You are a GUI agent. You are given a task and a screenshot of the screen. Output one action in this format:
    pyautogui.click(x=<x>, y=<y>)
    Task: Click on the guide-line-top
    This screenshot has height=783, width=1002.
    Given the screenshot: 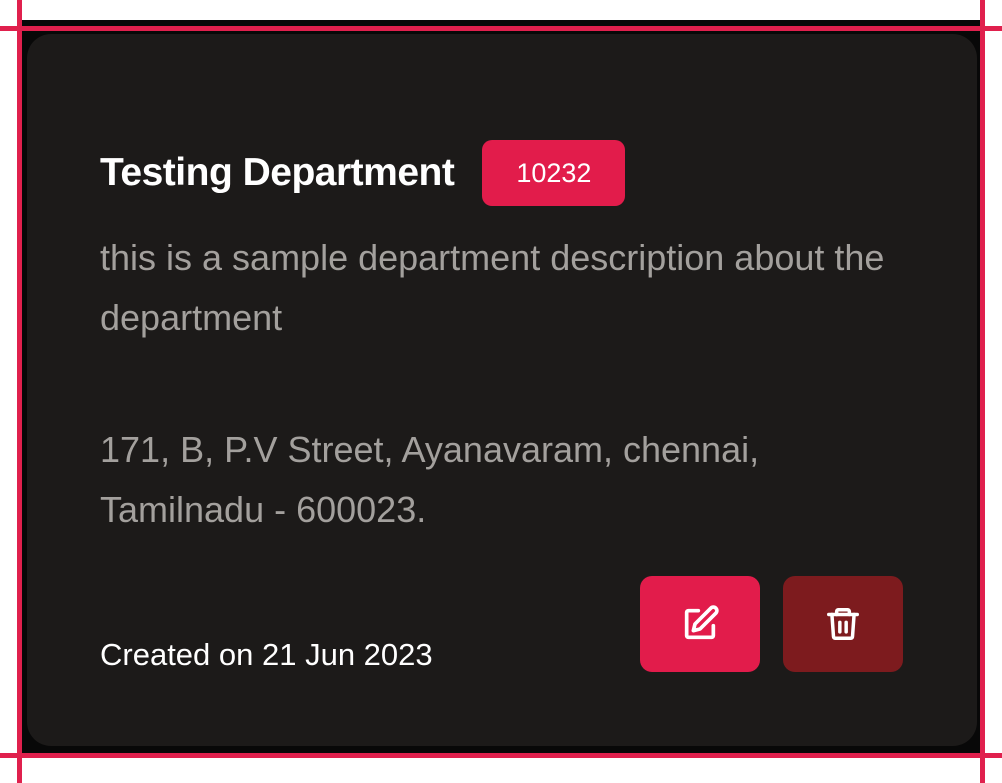 What is the action you would take?
    pyautogui.click(x=501, y=28)
    